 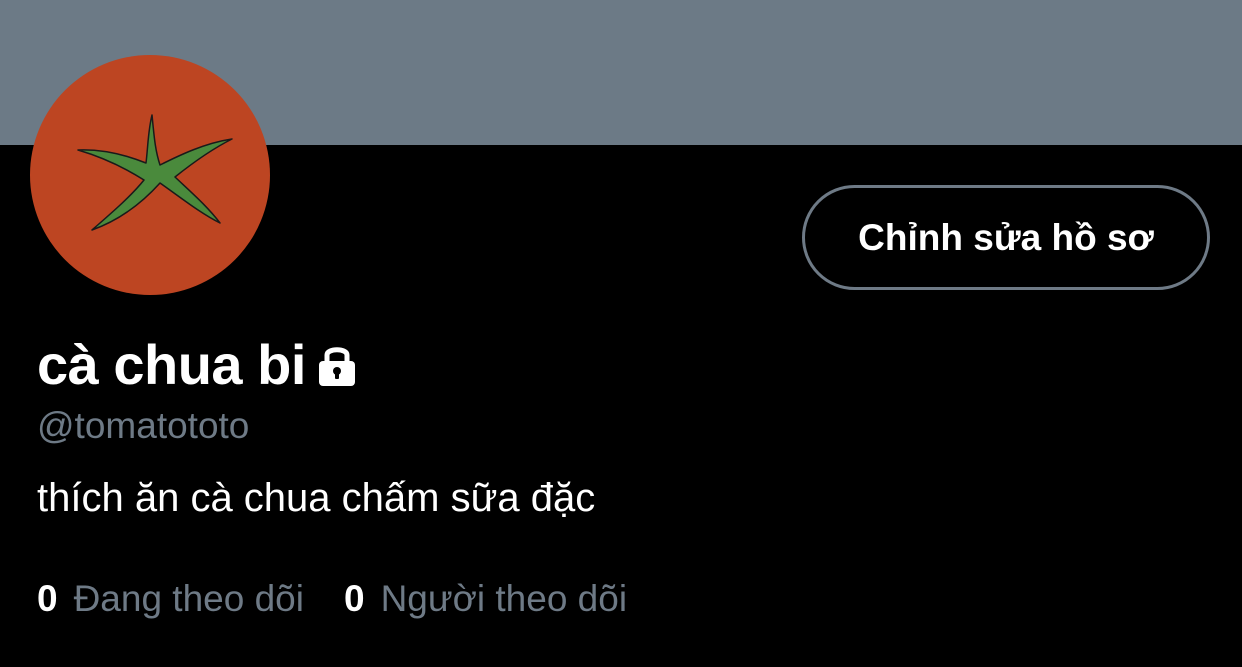 What do you see at coordinates (171, 364) in the screenshot?
I see `profile-display-name: cà chua bi` at bounding box center [171, 364].